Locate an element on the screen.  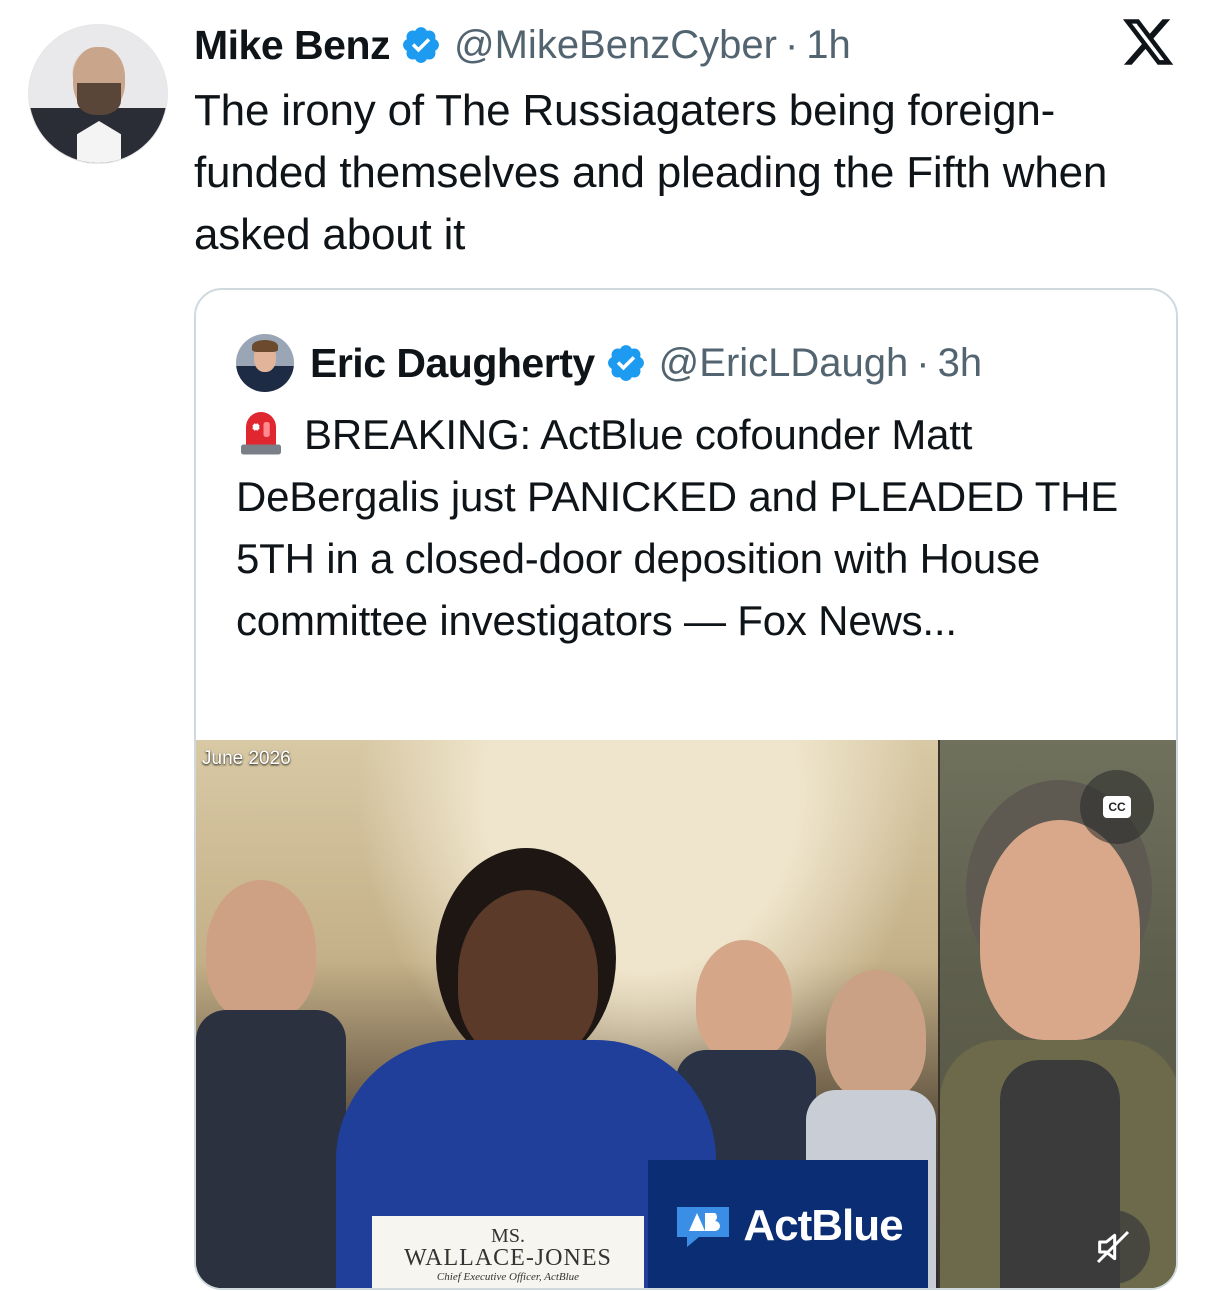
quote-author-name: Eric Daugherty is located at coordinates (452, 363).